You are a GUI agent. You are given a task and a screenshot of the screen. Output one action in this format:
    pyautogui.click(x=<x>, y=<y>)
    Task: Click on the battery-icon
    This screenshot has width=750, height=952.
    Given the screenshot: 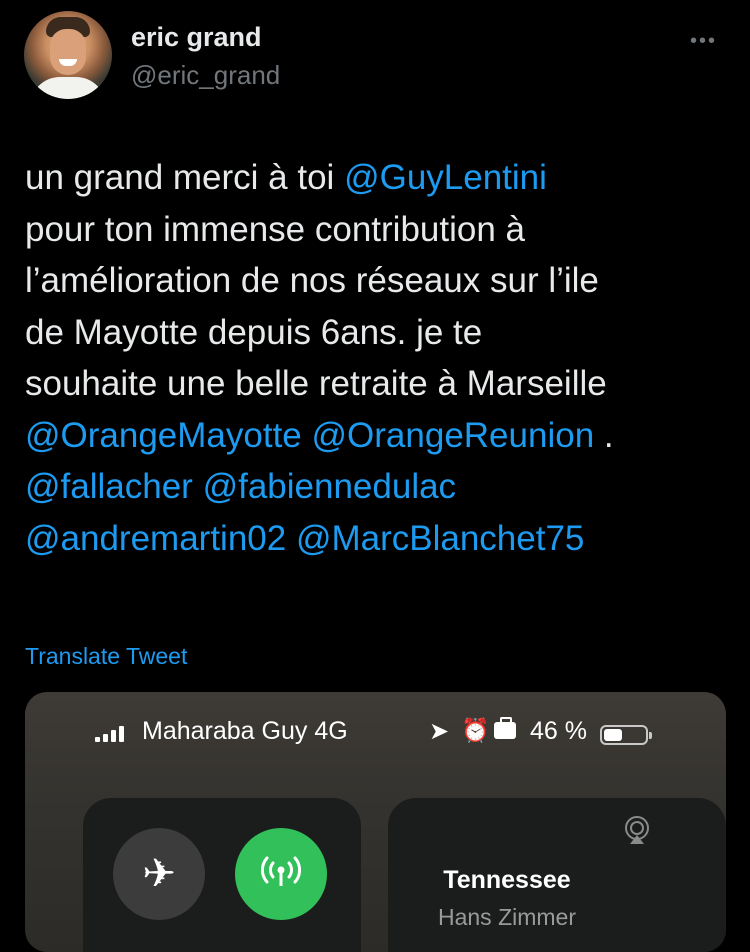 What is the action you would take?
    pyautogui.click(x=626, y=735)
    